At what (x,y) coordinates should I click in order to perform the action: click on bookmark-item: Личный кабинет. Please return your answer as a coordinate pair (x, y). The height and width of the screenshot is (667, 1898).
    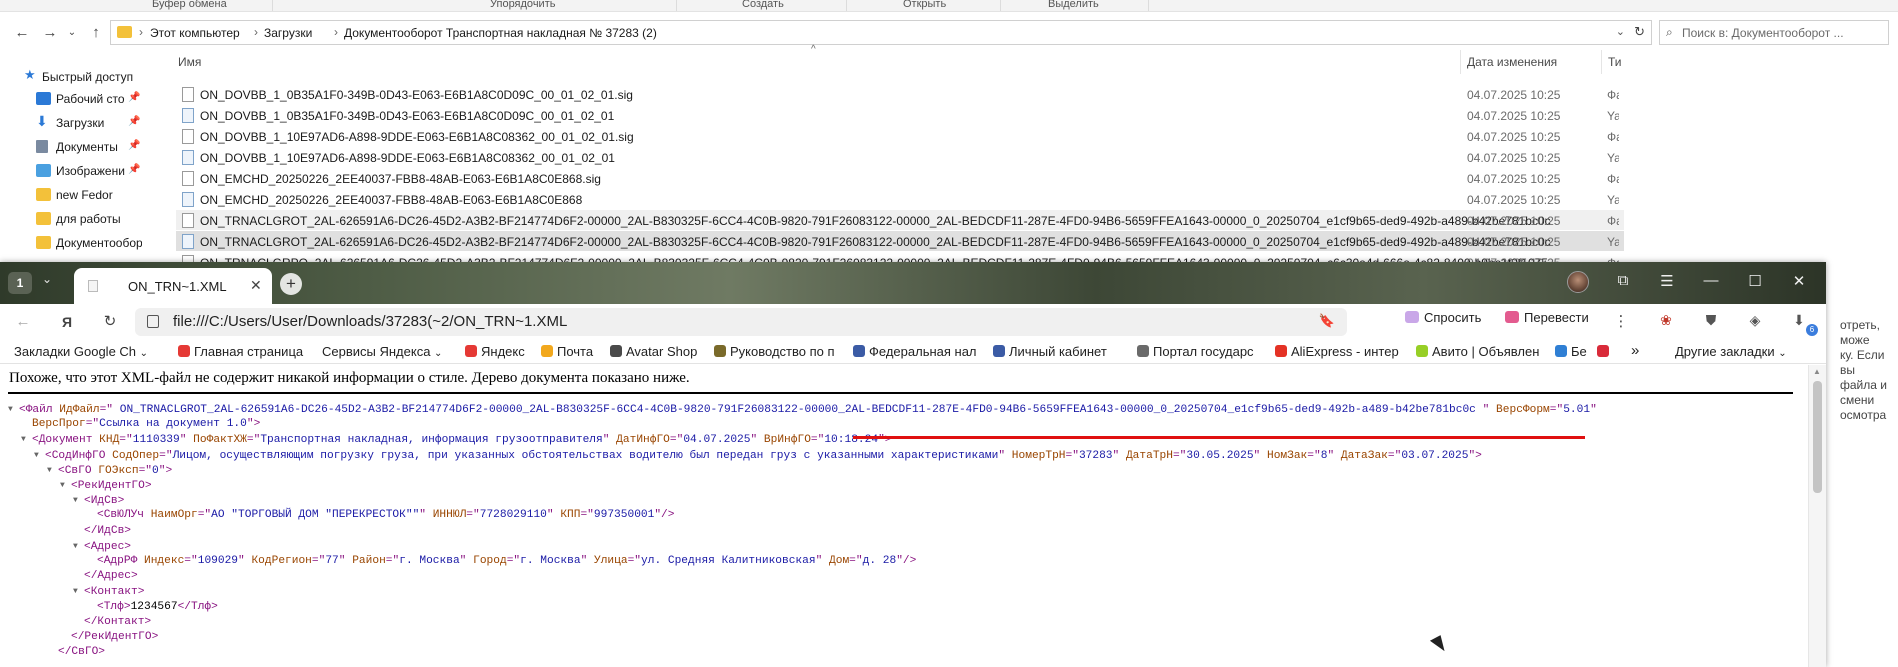
    Looking at the image, I should click on (1061, 351).